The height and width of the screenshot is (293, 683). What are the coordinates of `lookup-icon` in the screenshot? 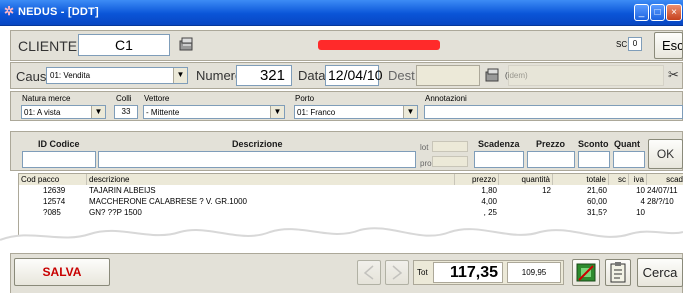 It's located at (187, 45).